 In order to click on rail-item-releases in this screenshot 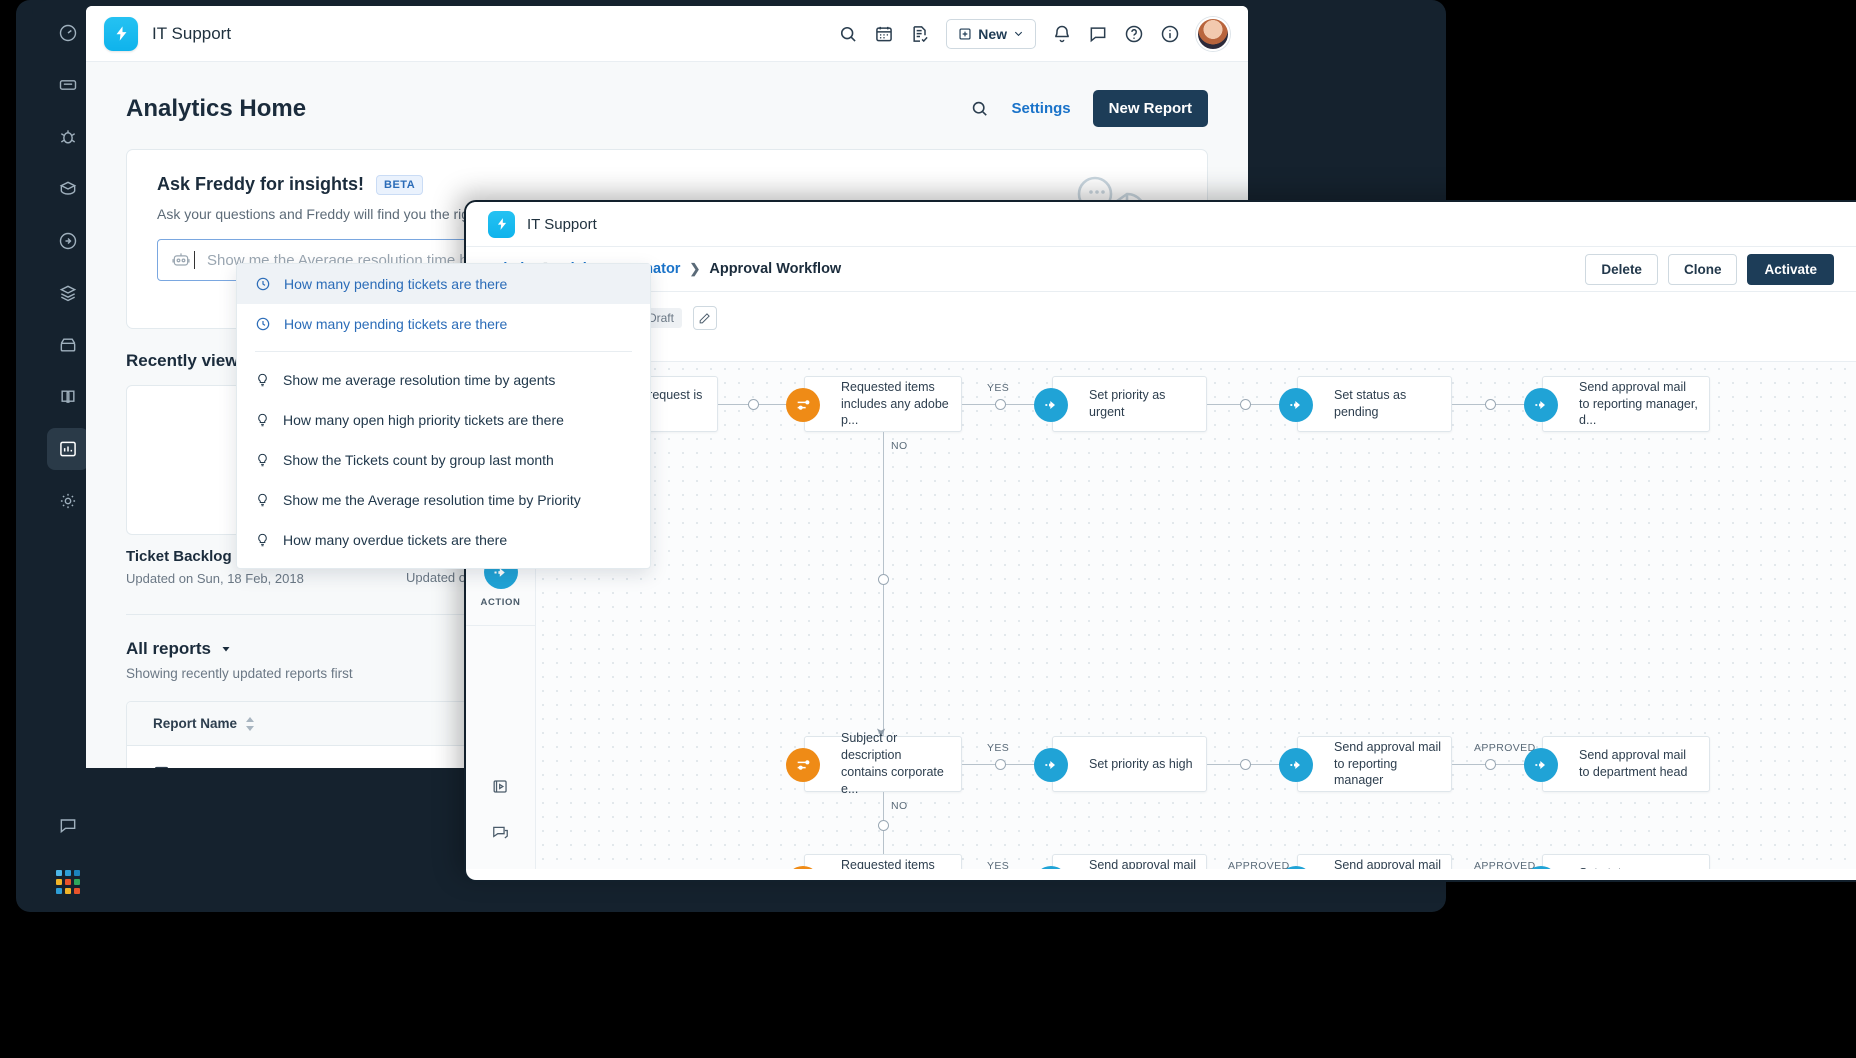, I will do `click(68, 293)`.